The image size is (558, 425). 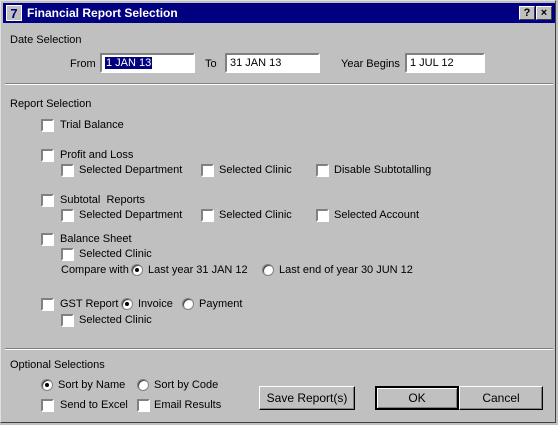 What do you see at coordinates (115, 320) in the screenshot?
I see `gst-selected-clinic-label: Selected Clinic` at bounding box center [115, 320].